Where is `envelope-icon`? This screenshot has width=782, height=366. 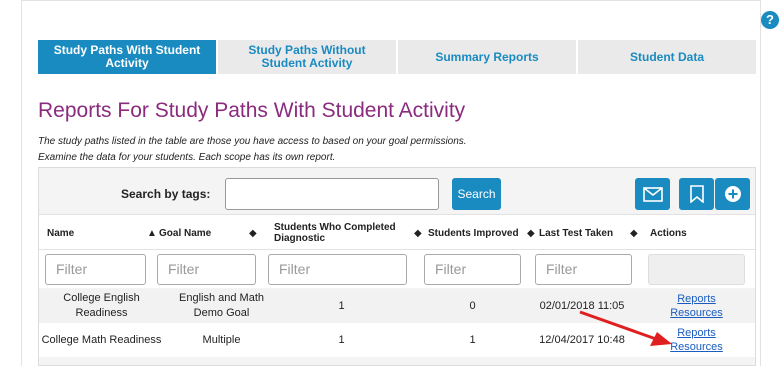
envelope-icon is located at coordinates (652, 194).